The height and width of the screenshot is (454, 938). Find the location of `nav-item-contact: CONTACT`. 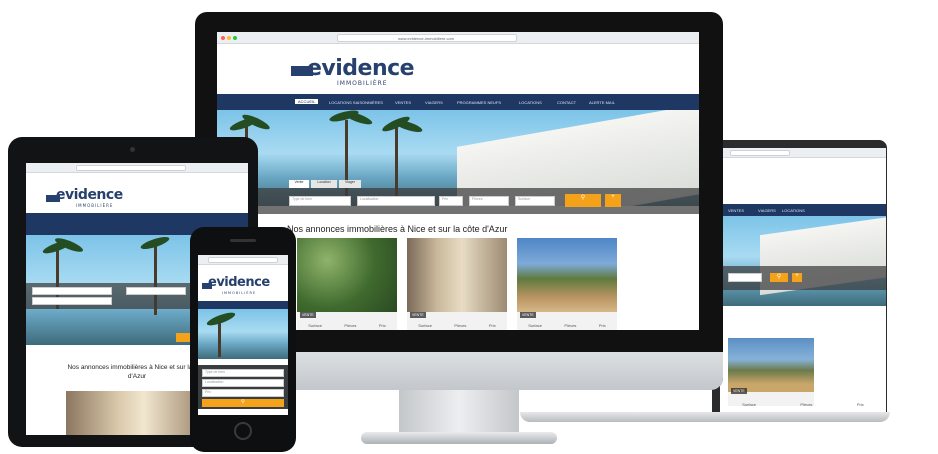

nav-item-contact: CONTACT is located at coordinates (566, 102).